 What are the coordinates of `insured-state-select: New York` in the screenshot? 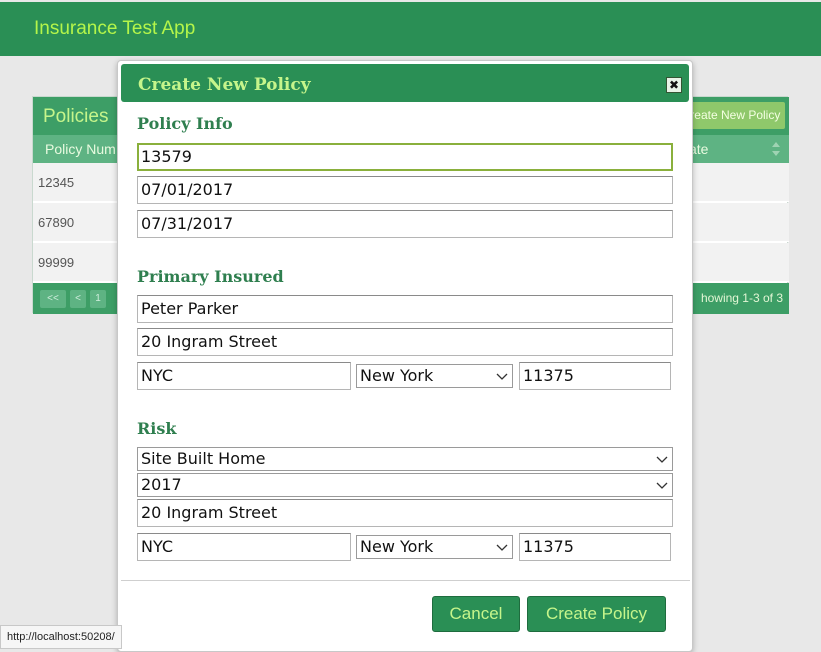 It's located at (434, 376).